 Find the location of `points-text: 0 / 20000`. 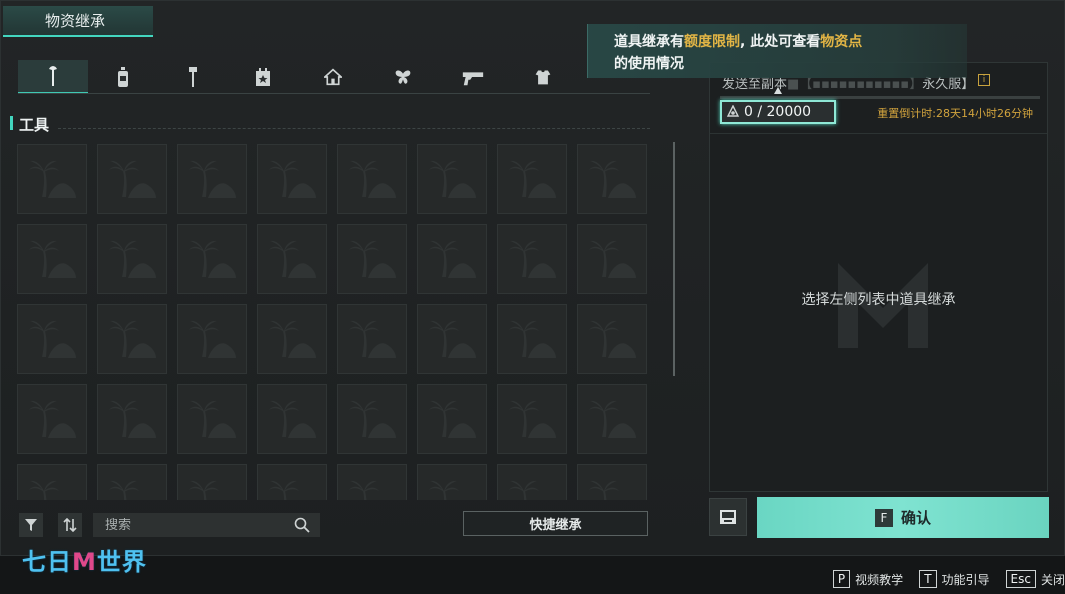

points-text: 0 / 20000 is located at coordinates (778, 112).